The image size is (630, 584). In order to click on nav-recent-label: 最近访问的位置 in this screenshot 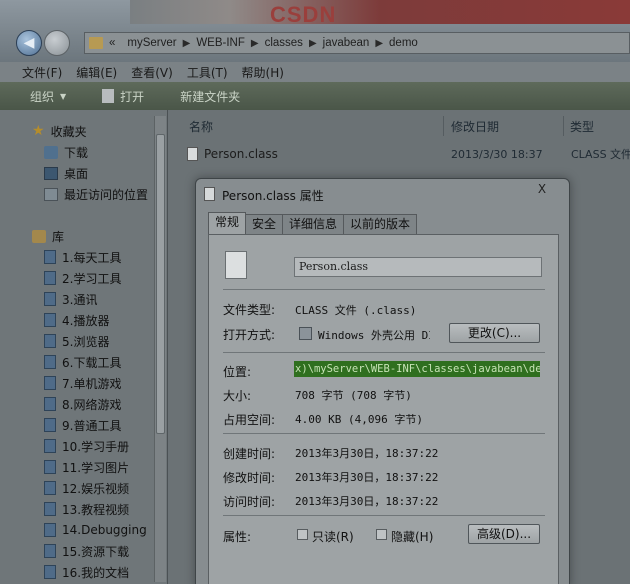, I will do `click(106, 194)`.